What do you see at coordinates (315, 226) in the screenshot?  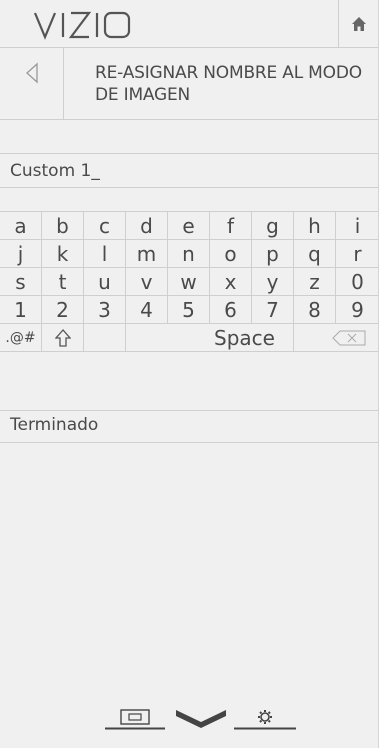 I see `key: h` at bounding box center [315, 226].